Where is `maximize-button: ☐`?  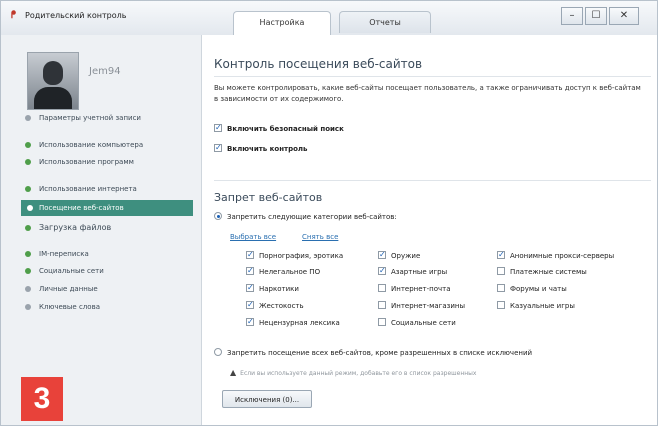 maximize-button: ☐ is located at coordinates (596, 16).